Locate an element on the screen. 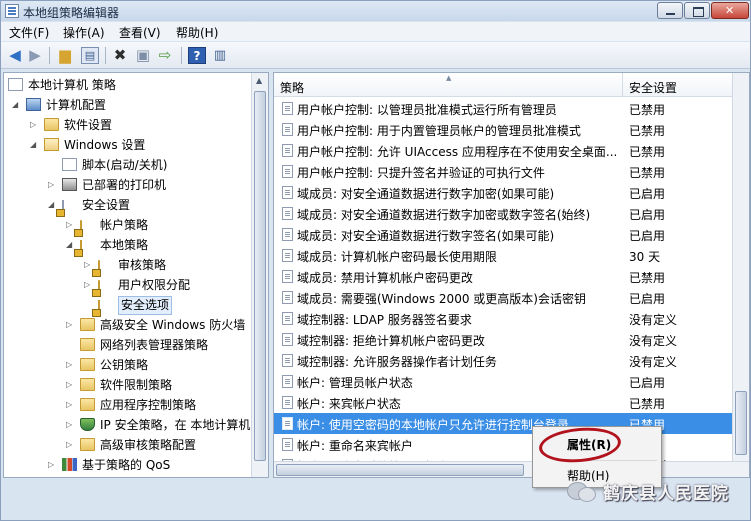  menu-file: 文件(F) is located at coordinates (29, 32).